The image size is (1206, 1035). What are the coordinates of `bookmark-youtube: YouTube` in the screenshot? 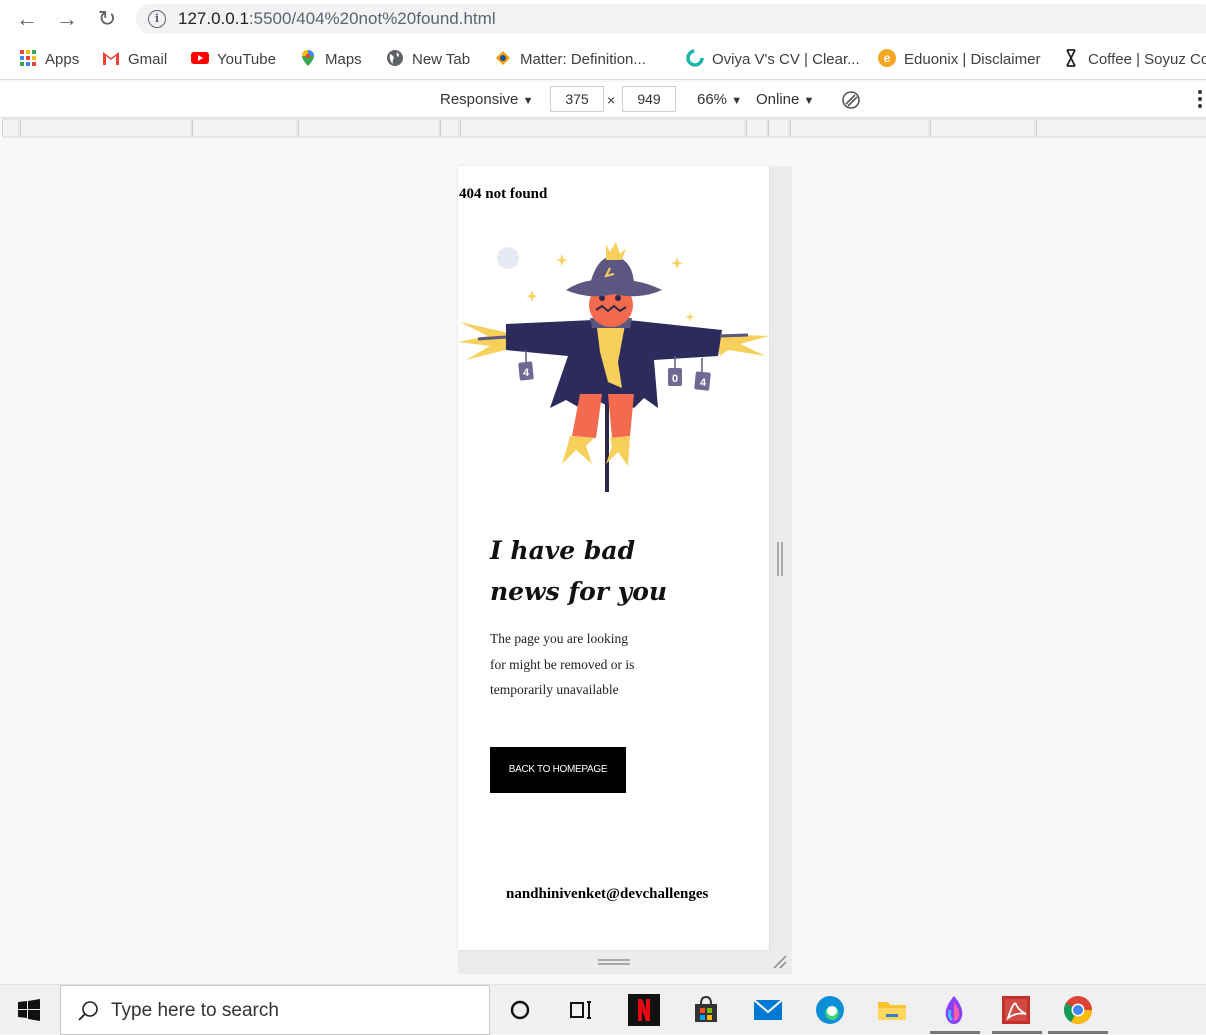 It's located at (233, 59).